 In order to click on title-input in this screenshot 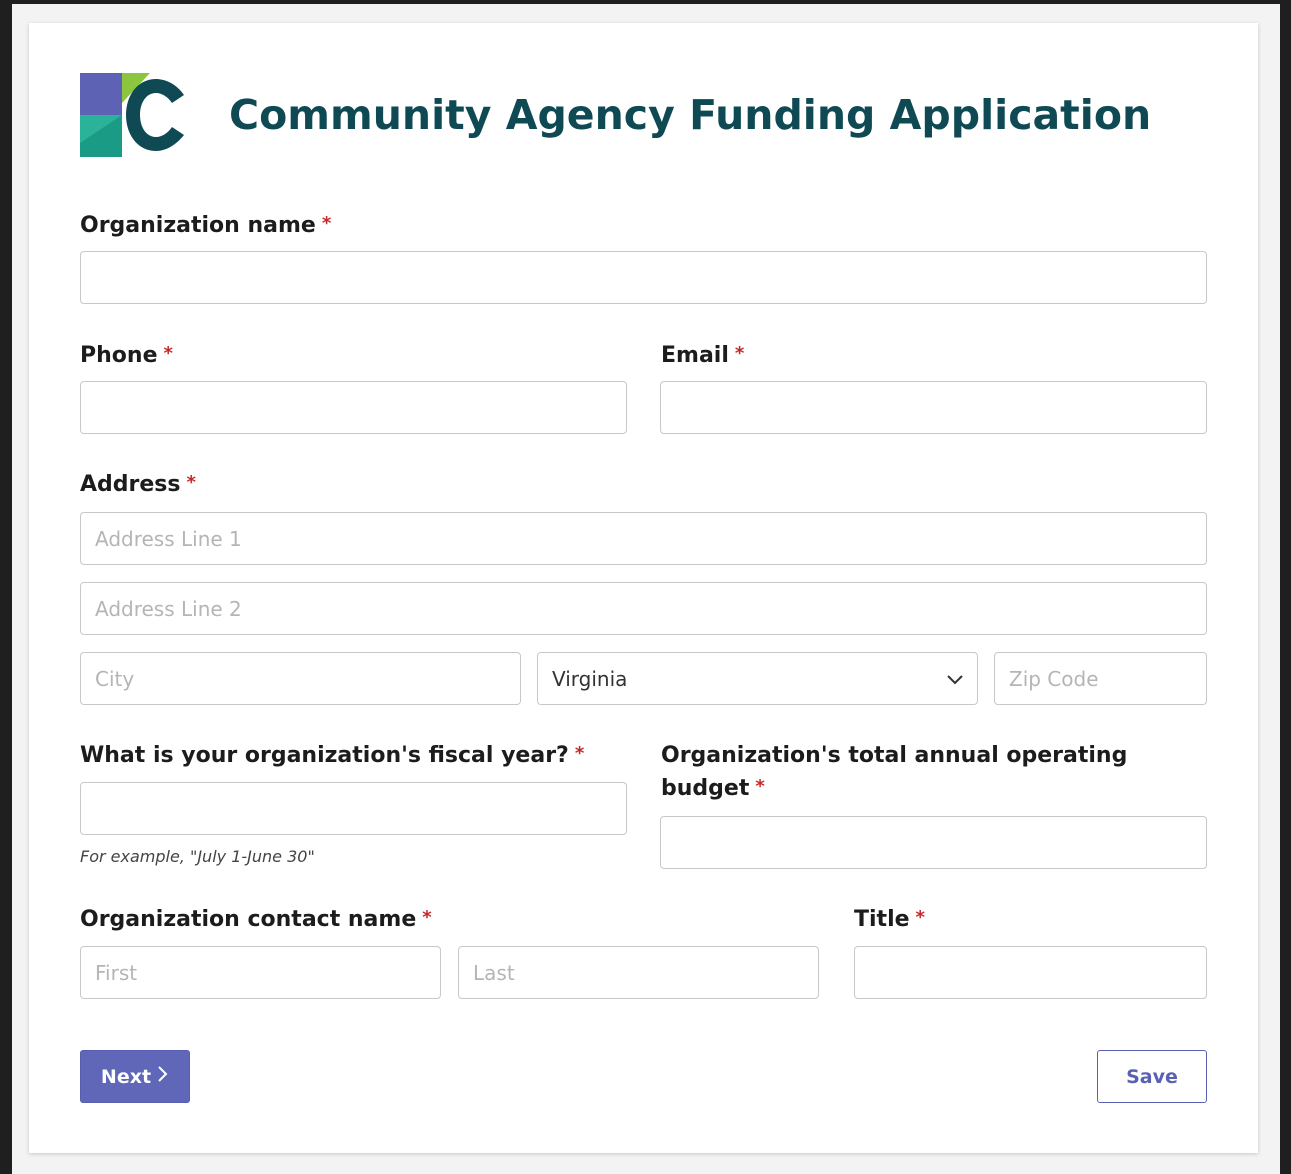, I will do `click(1030, 972)`.